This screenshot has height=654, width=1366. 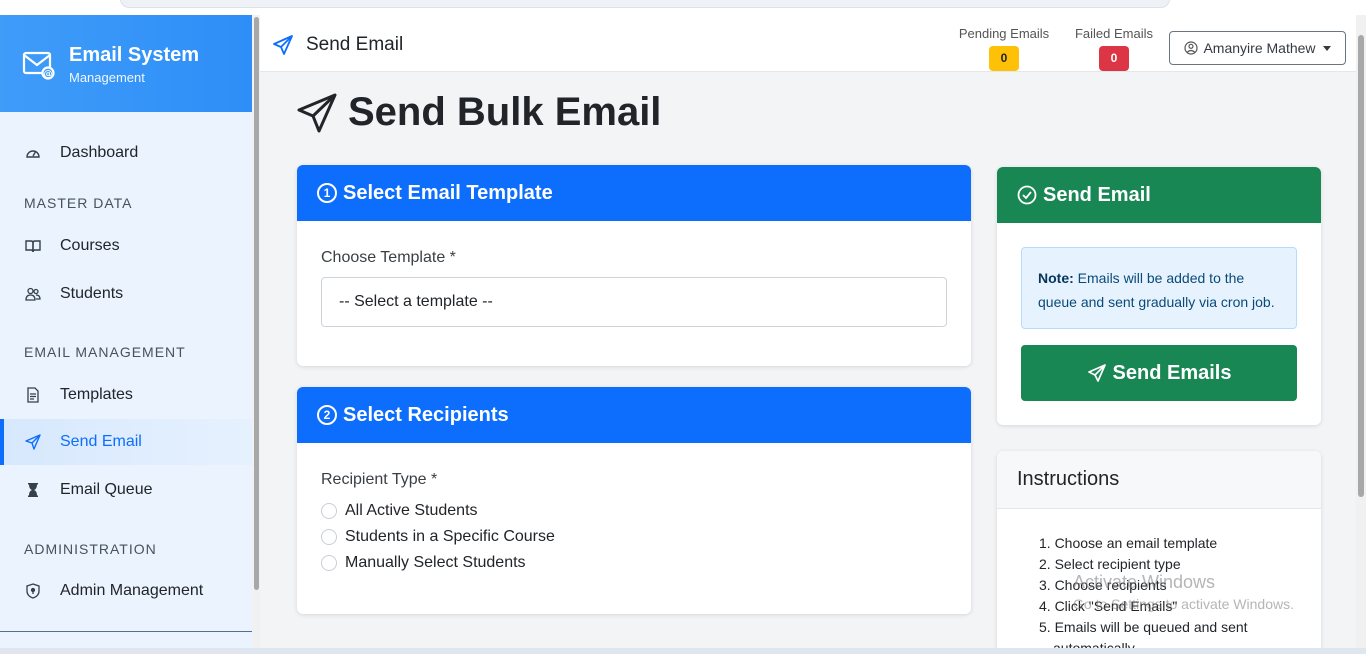 I want to click on speedometer-icon, so click(x=32, y=153).